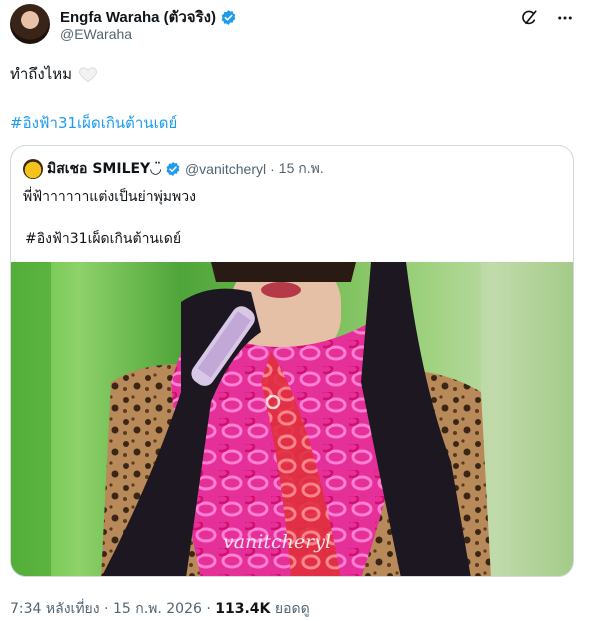 The image size is (589, 621). What do you see at coordinates (96, 34) in the screenshot?
I see `author-handle: @EWaraha` at bounding box center [96, 34].